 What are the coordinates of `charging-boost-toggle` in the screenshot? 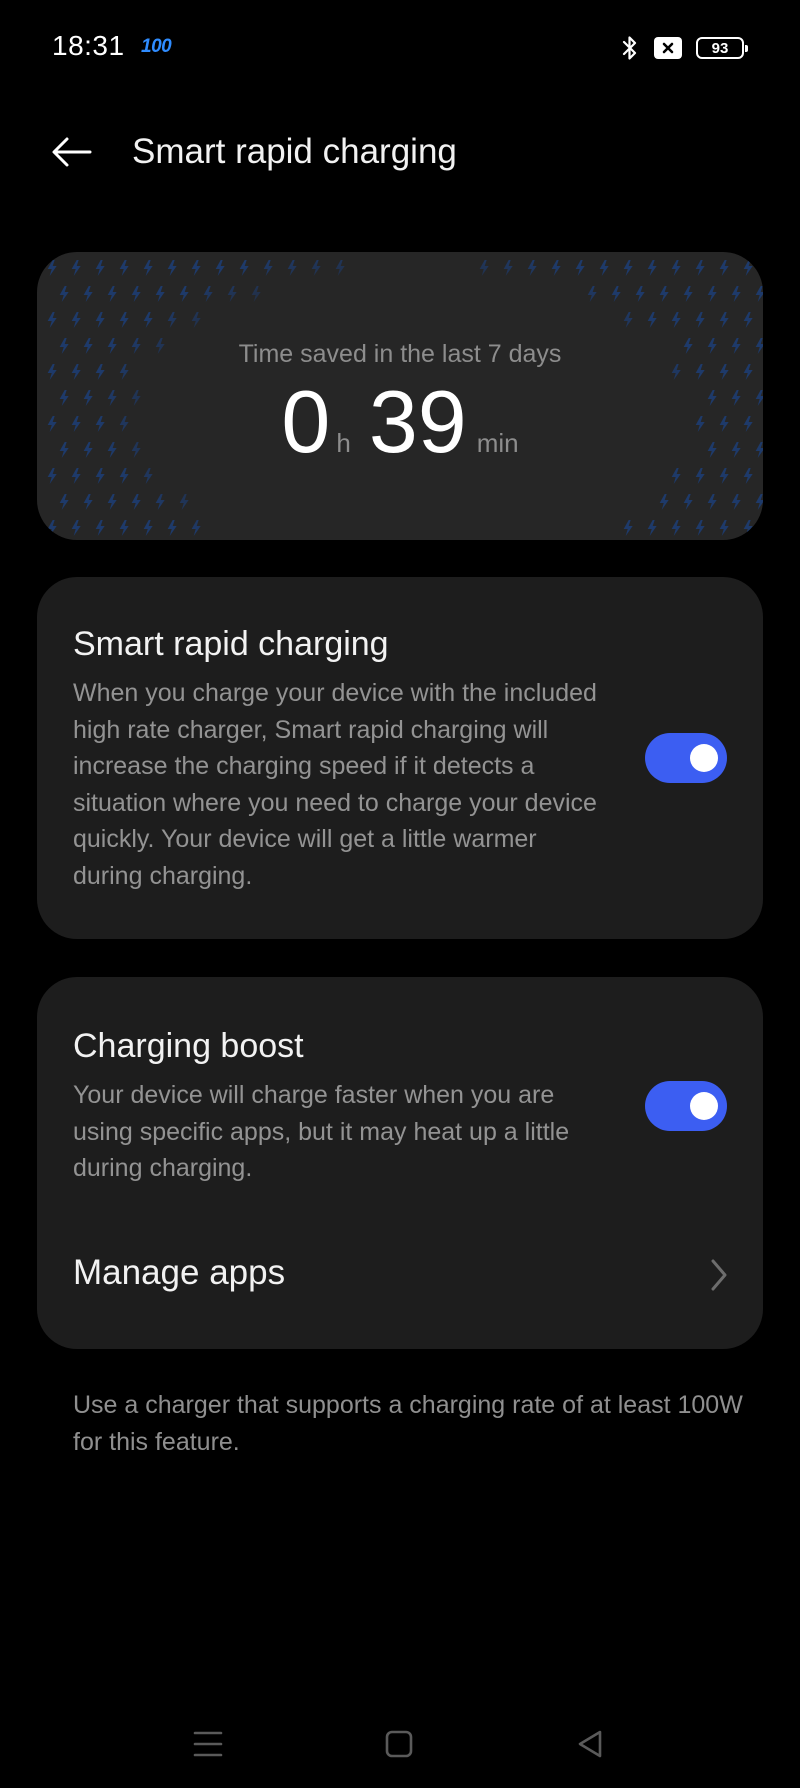 It's located at (686, 1106).